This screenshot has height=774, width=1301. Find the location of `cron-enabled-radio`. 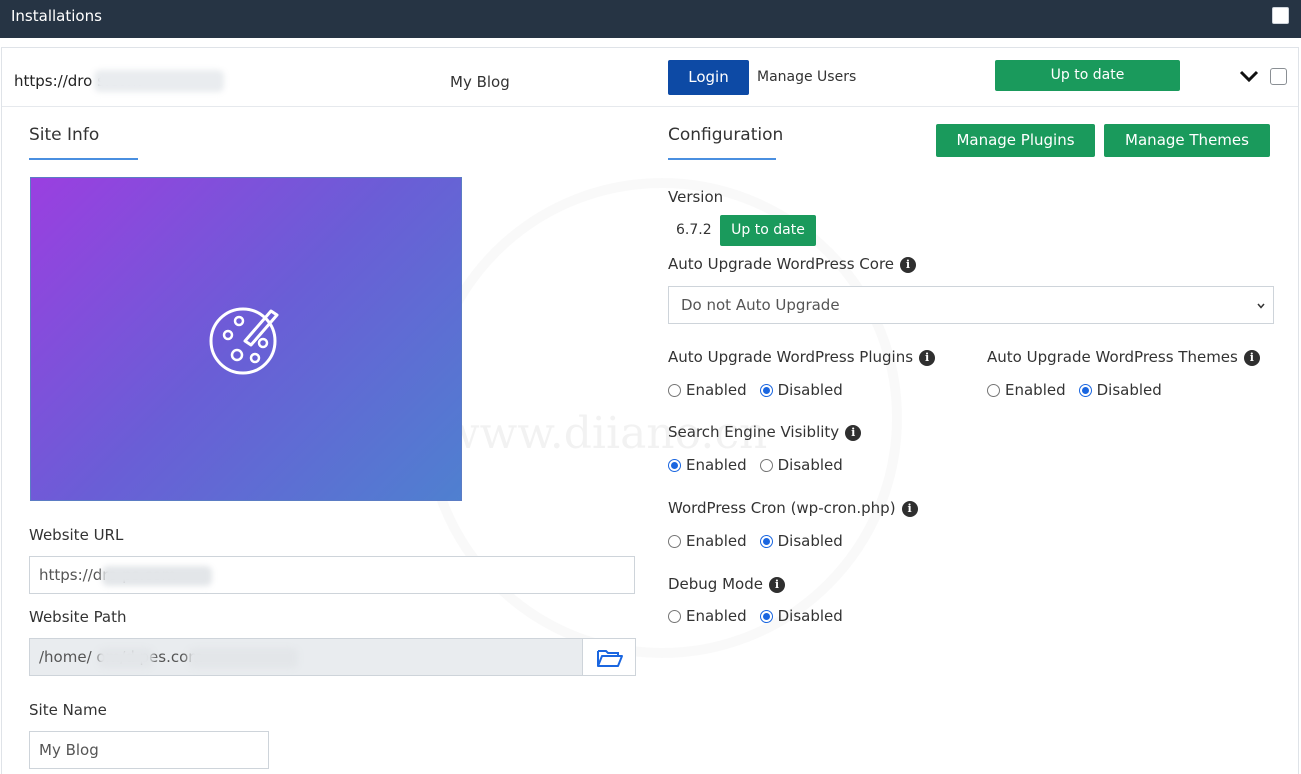

cron-enabled-radio is located at coordinates (674, 541).